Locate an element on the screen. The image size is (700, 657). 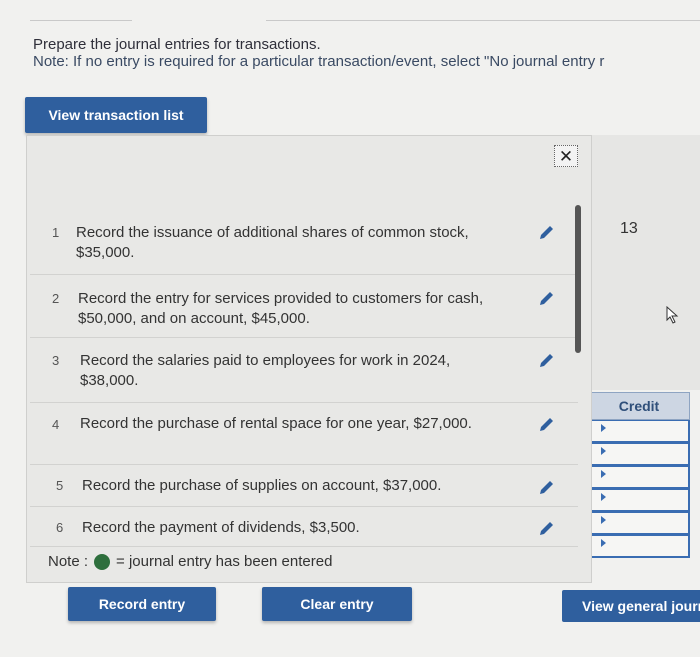
view-transaction-list-button: View transaction list is located at coordinates (116, 115).